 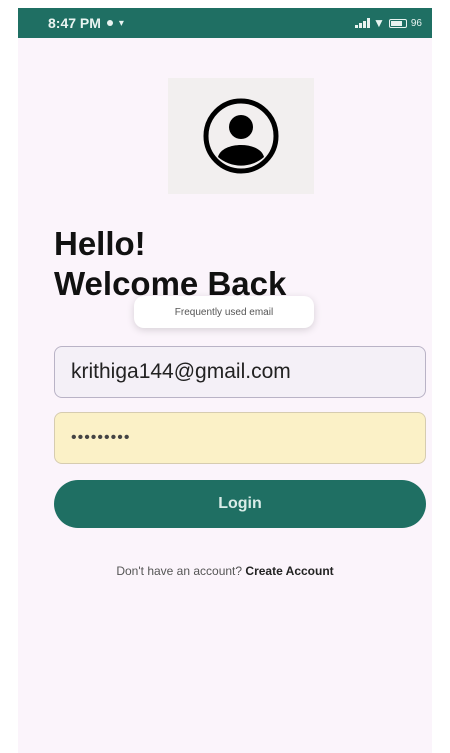 I want to click on autofill-tooltip-text: Frequently used email, so click(x=224, y=312).